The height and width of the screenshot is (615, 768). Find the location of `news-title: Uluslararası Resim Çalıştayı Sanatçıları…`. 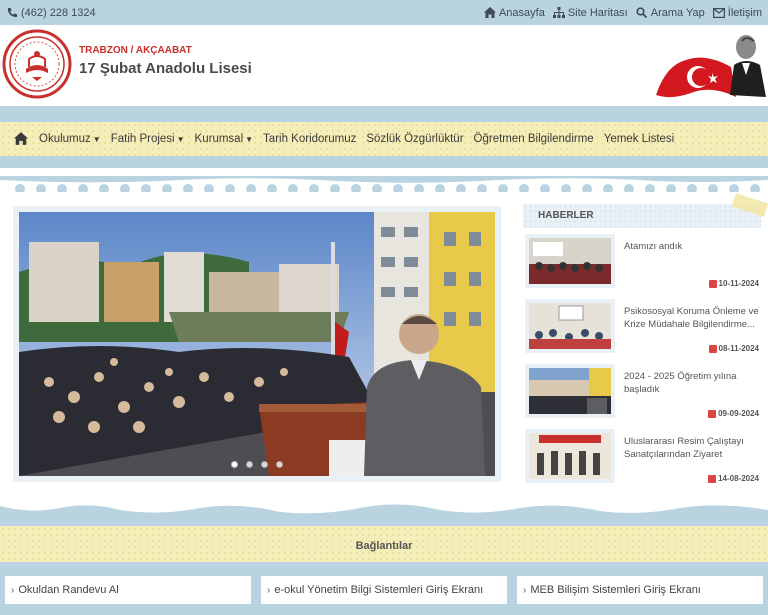

news-title: Uluslararası Resim Çalıştayı Sanatçıları… is located at coordinates (691, 448).